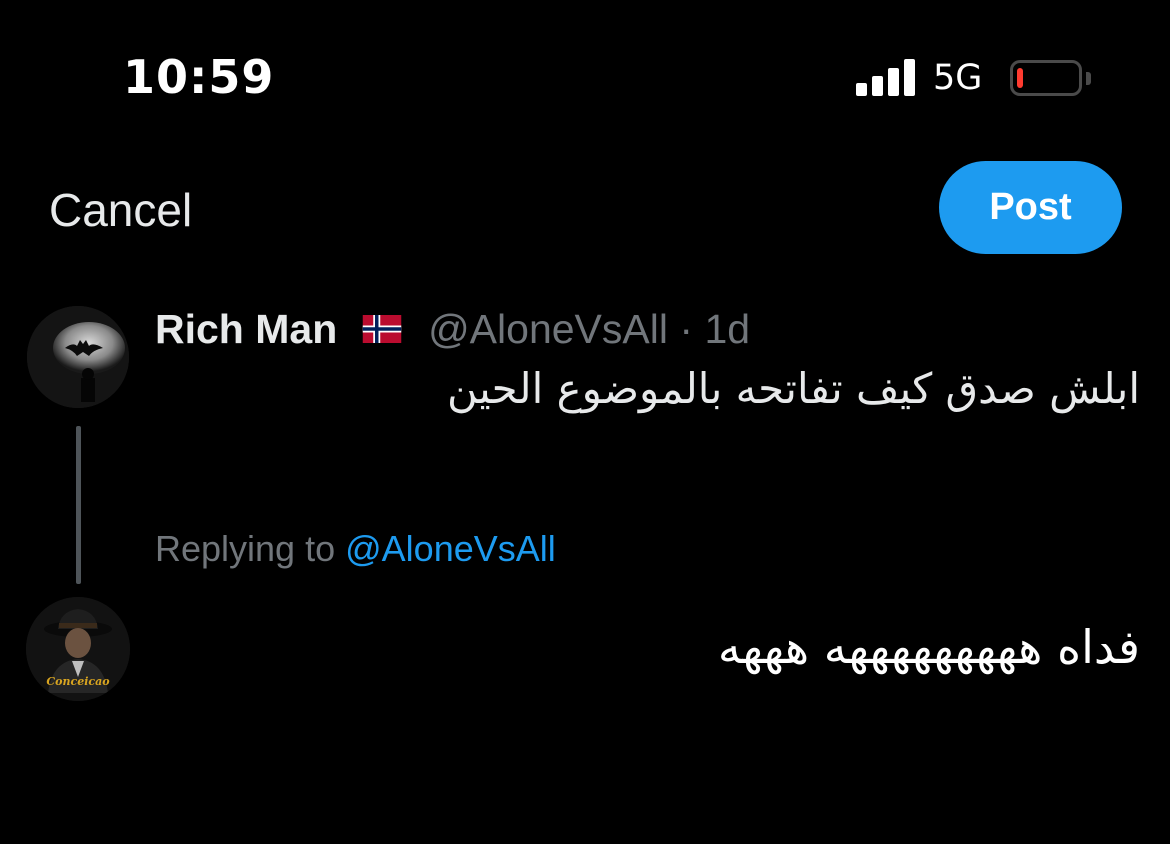  I want to click on replying-to-line: Replying to @AloneVsAll, so click(355, 549).